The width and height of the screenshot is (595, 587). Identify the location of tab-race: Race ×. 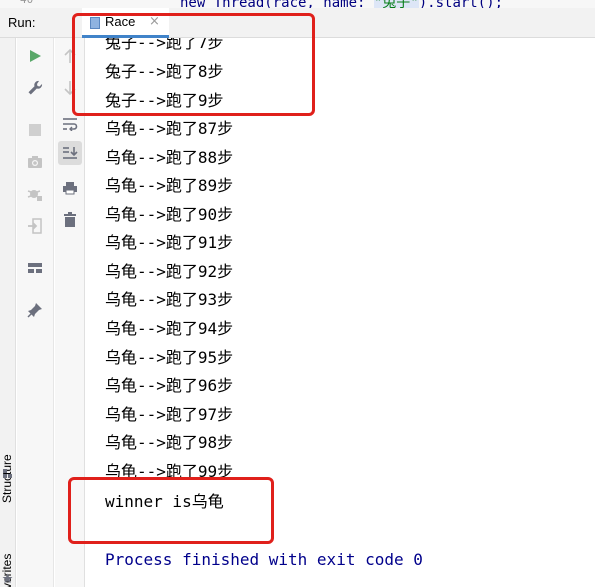
(125, 23).